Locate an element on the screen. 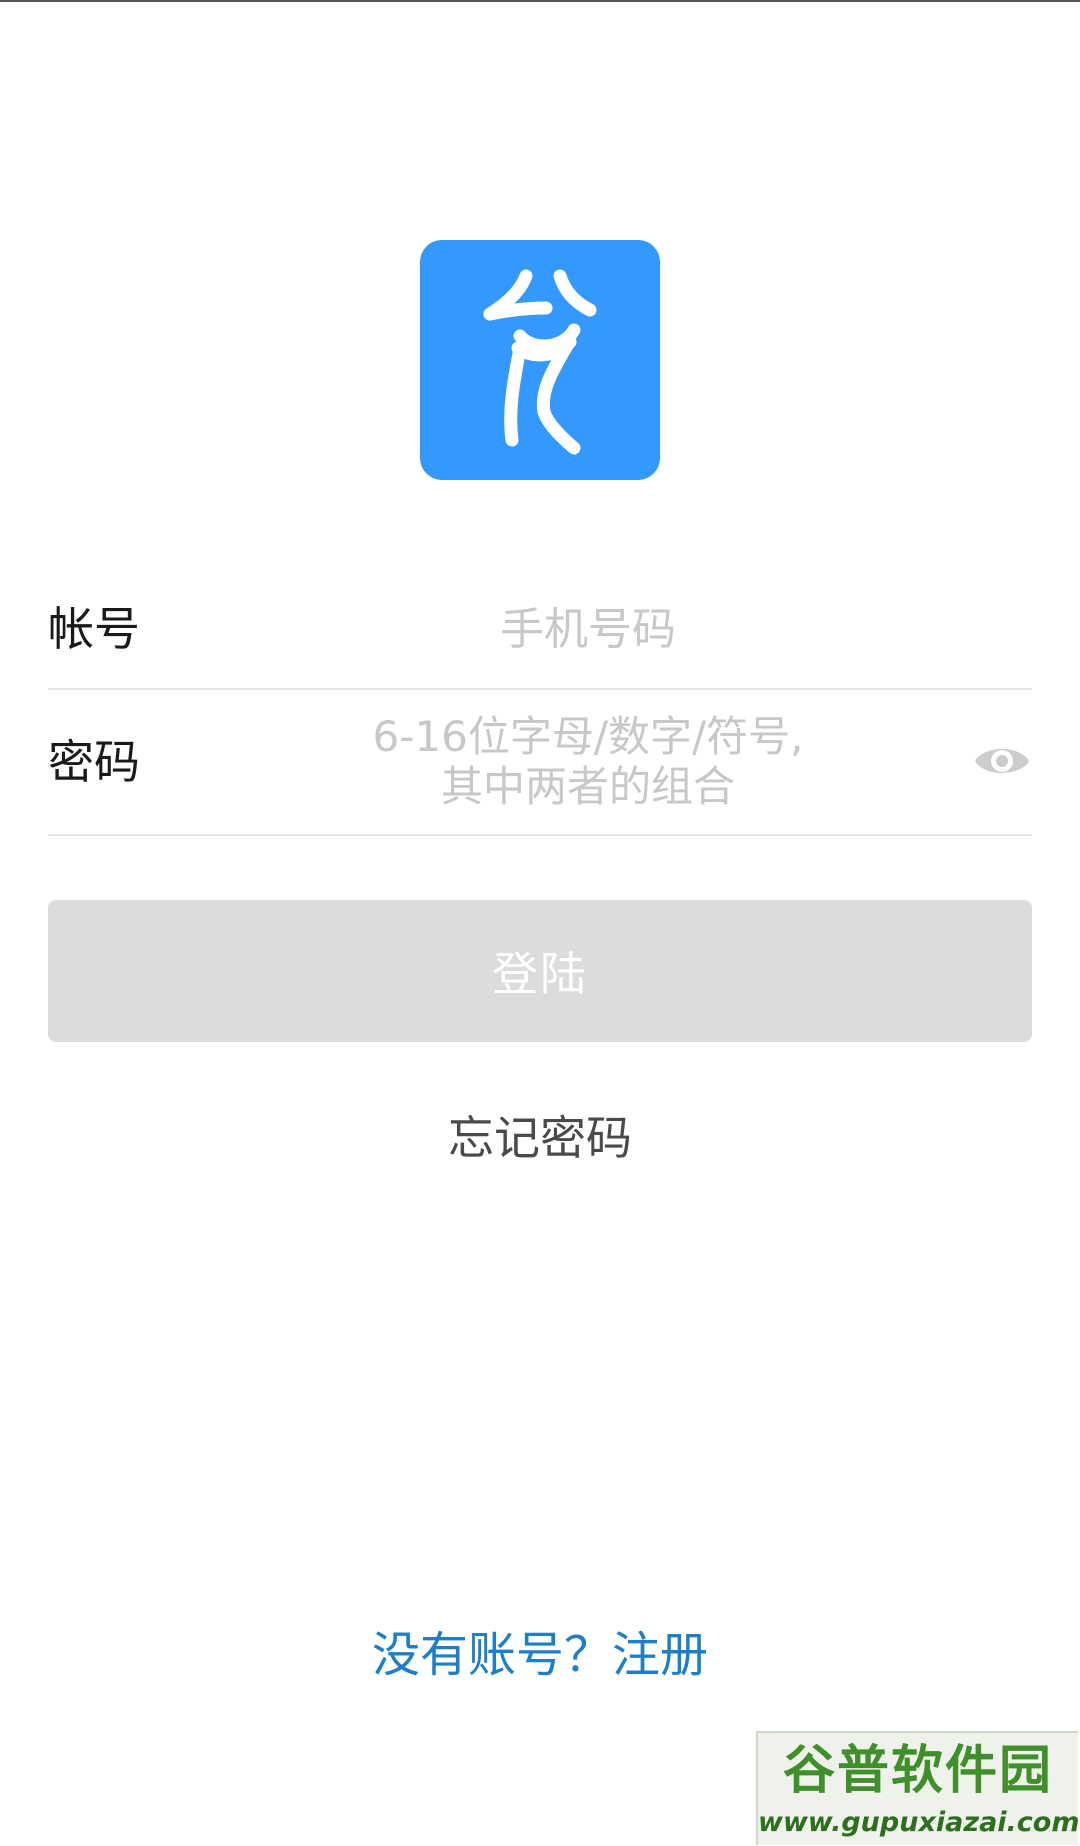 This screenshot has height=1846, width=1080. account-input is located at coordinates (588, 629).